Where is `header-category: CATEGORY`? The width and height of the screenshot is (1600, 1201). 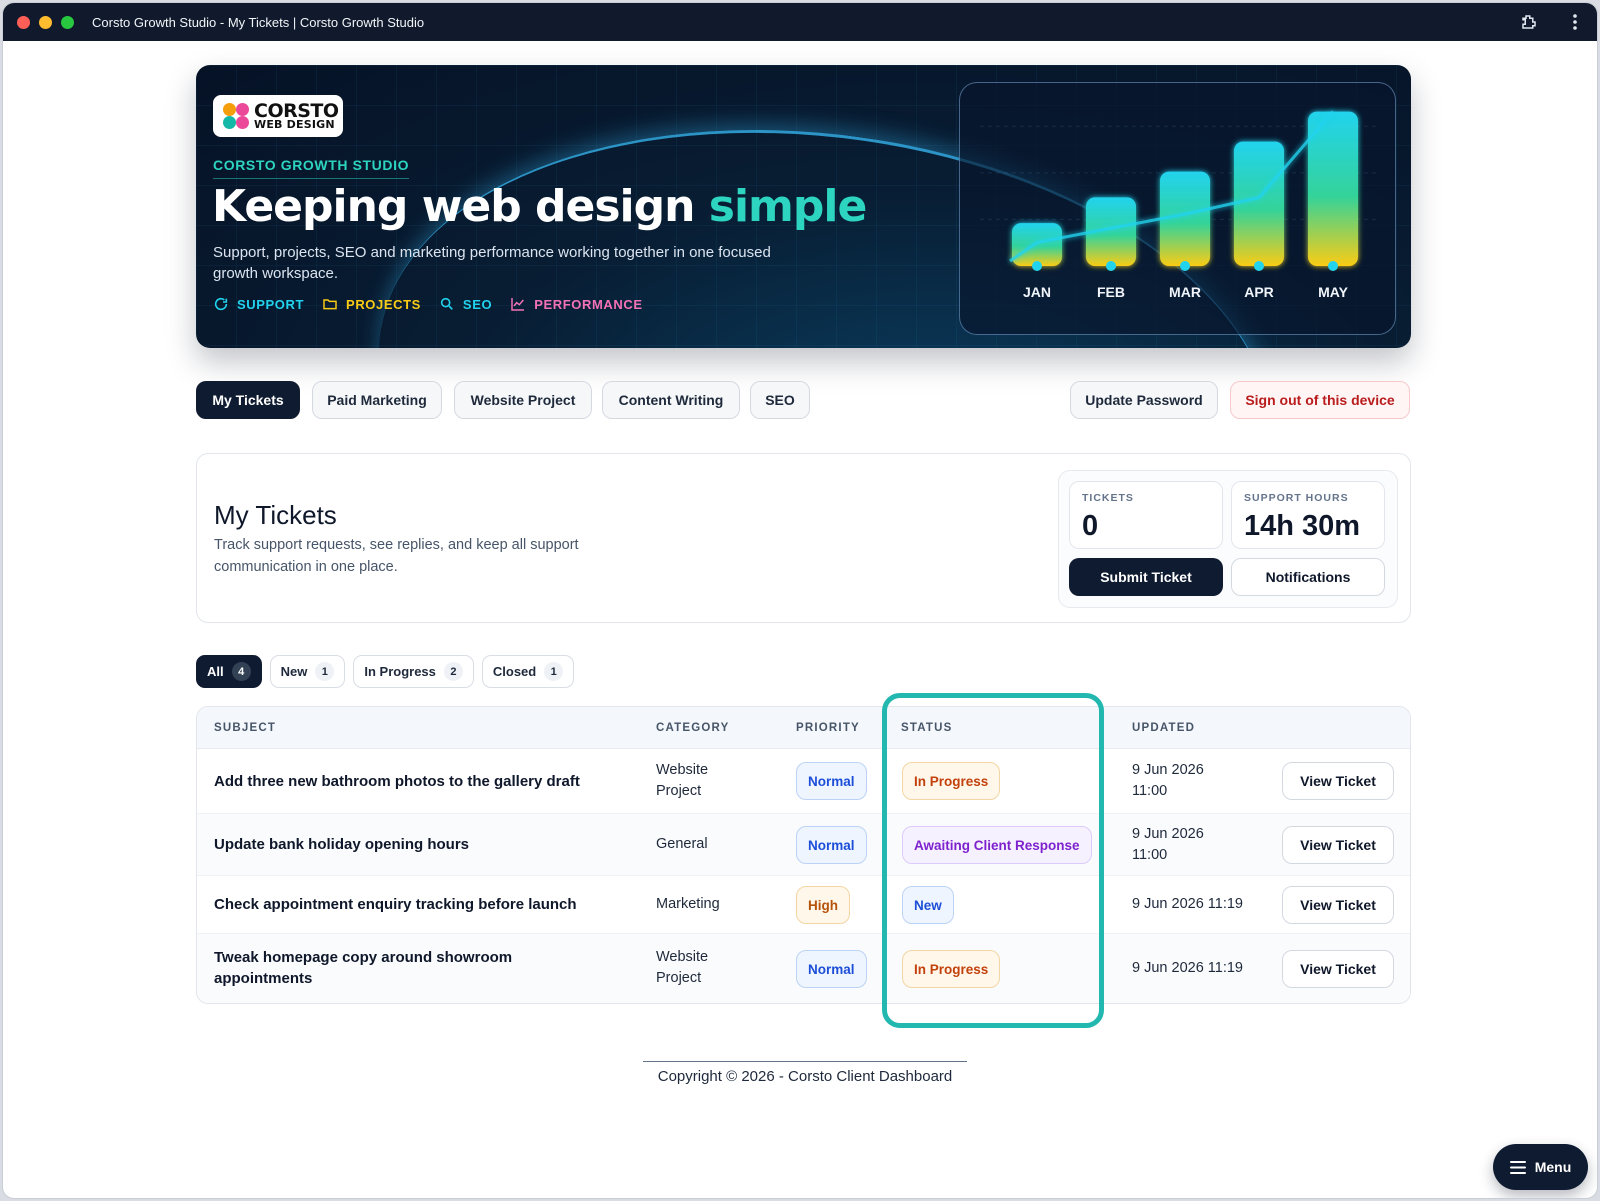 header-category: CATEGORY is located at coordinates (693, 728).